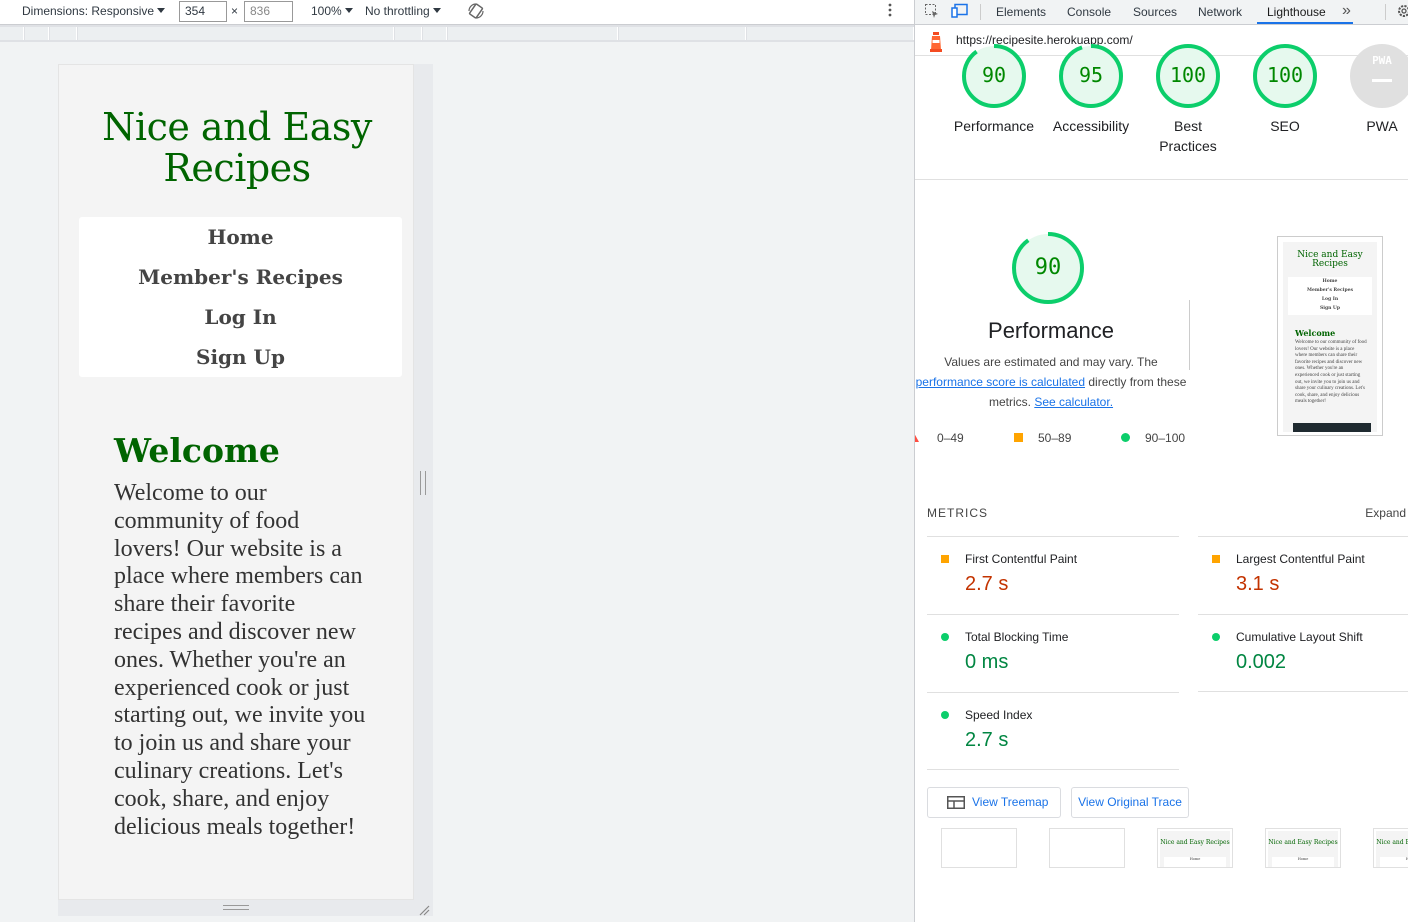 The width and height of the screenshot is (1408, 922). I want to click on site-nav: Home Member's Recipes Log In Sign Up, so click(240, 297).